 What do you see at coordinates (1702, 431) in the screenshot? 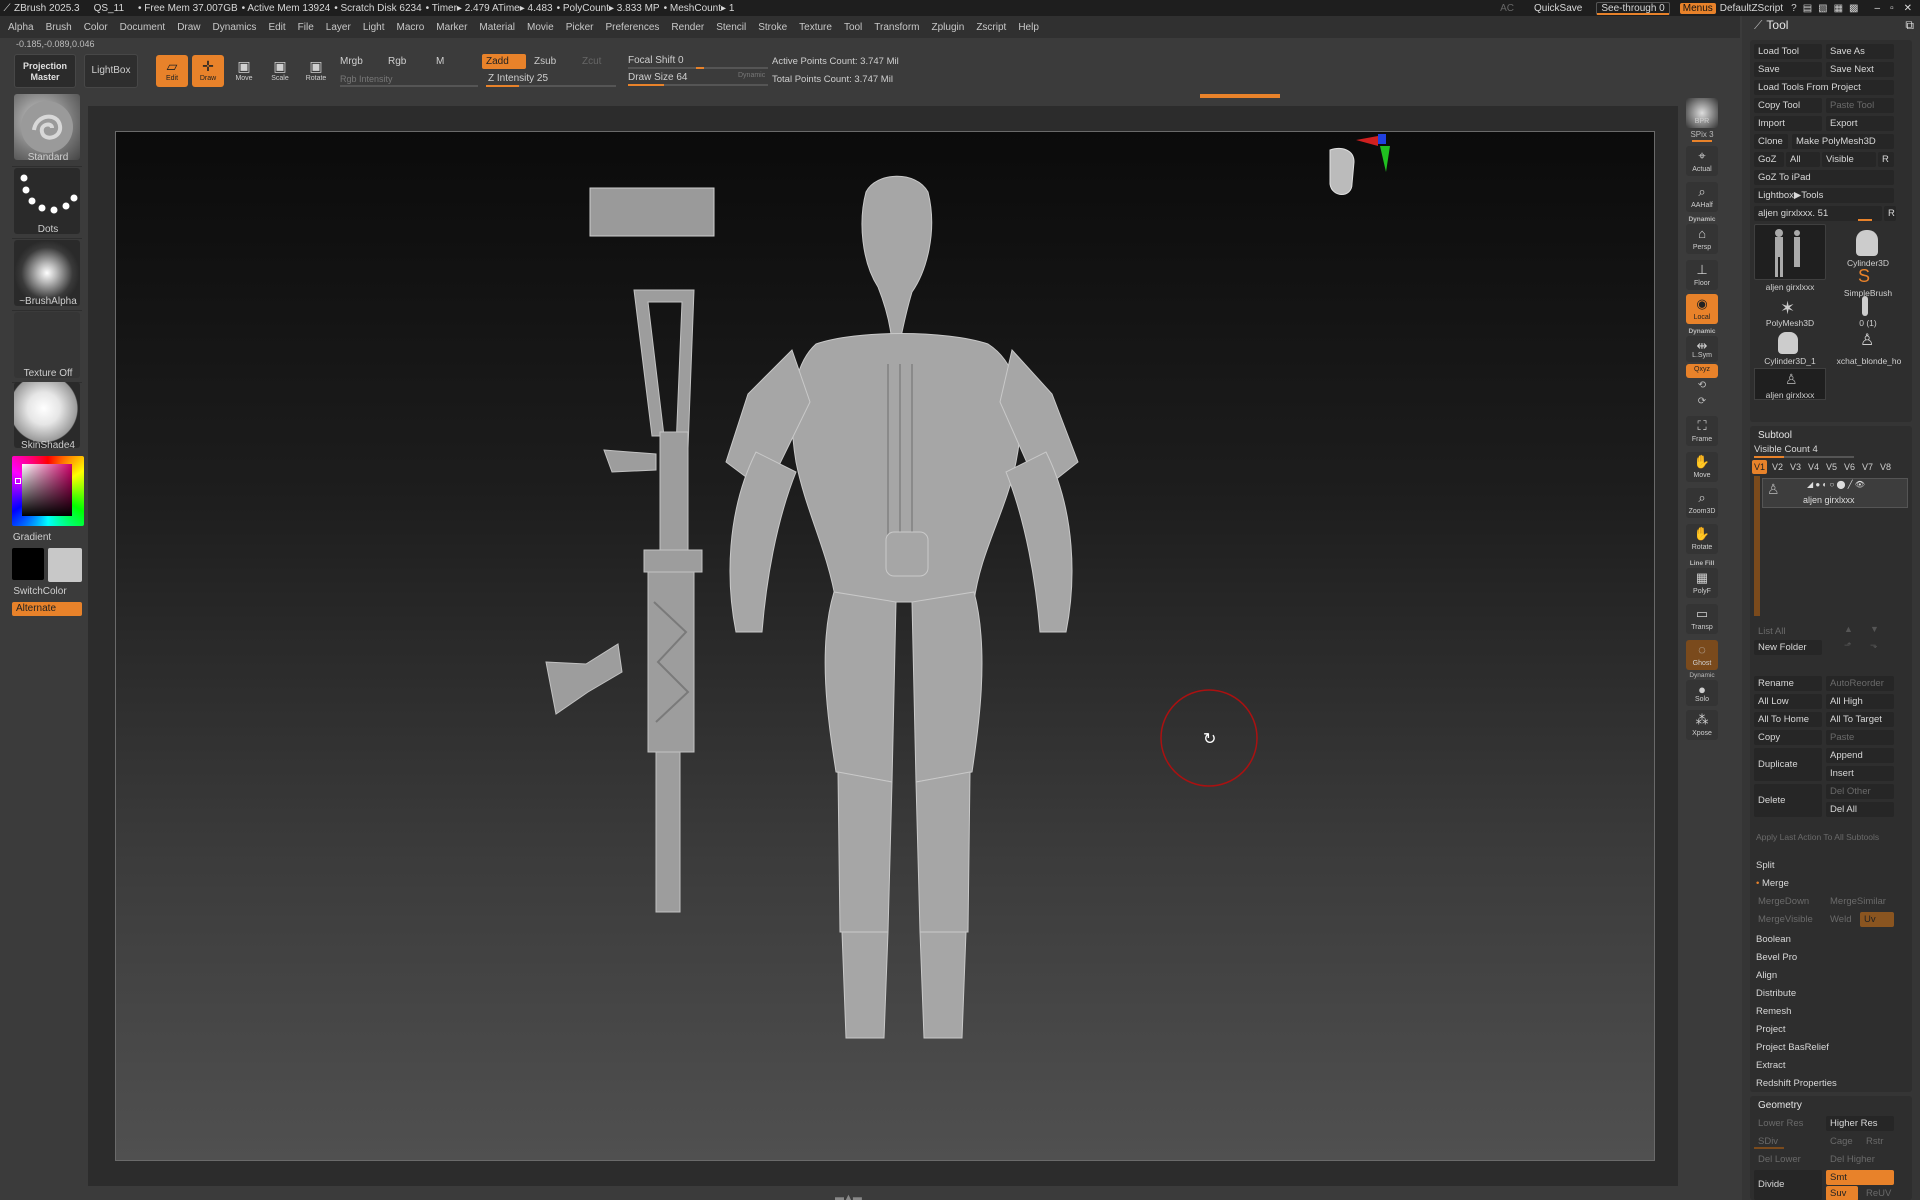
I see `frame-button: ⛶ Frame` at bounding box center [1702, 431].